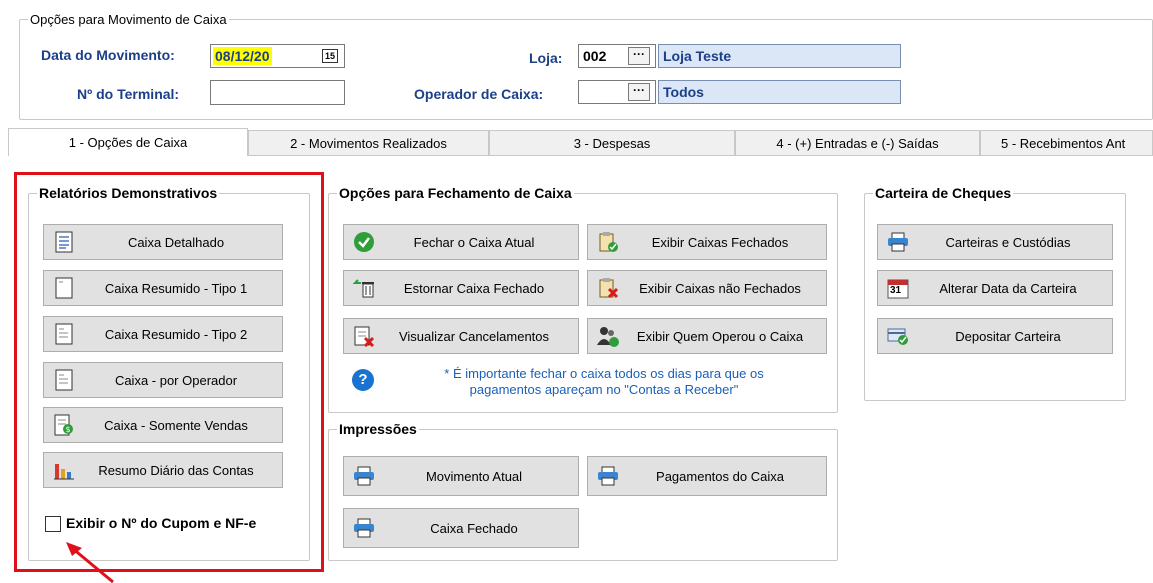 The image size is (1153, 583). What do you see at coordinates (1008, 336) in the screenshot?
I see `depositar-carteira-label: Depositar Carteira` at bounding box center [1008, 336].